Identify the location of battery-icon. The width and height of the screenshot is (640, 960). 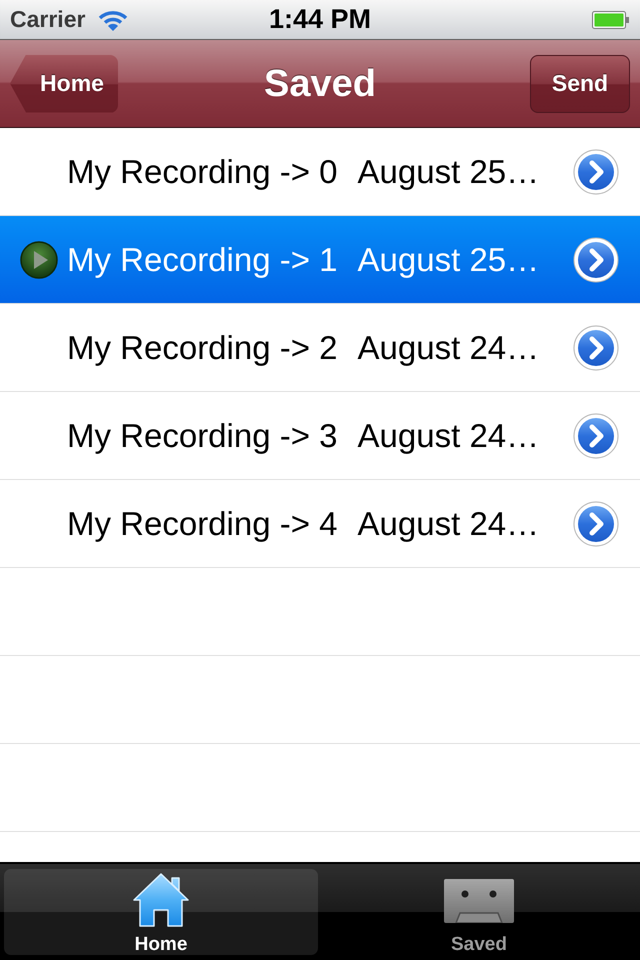
(611, 20).